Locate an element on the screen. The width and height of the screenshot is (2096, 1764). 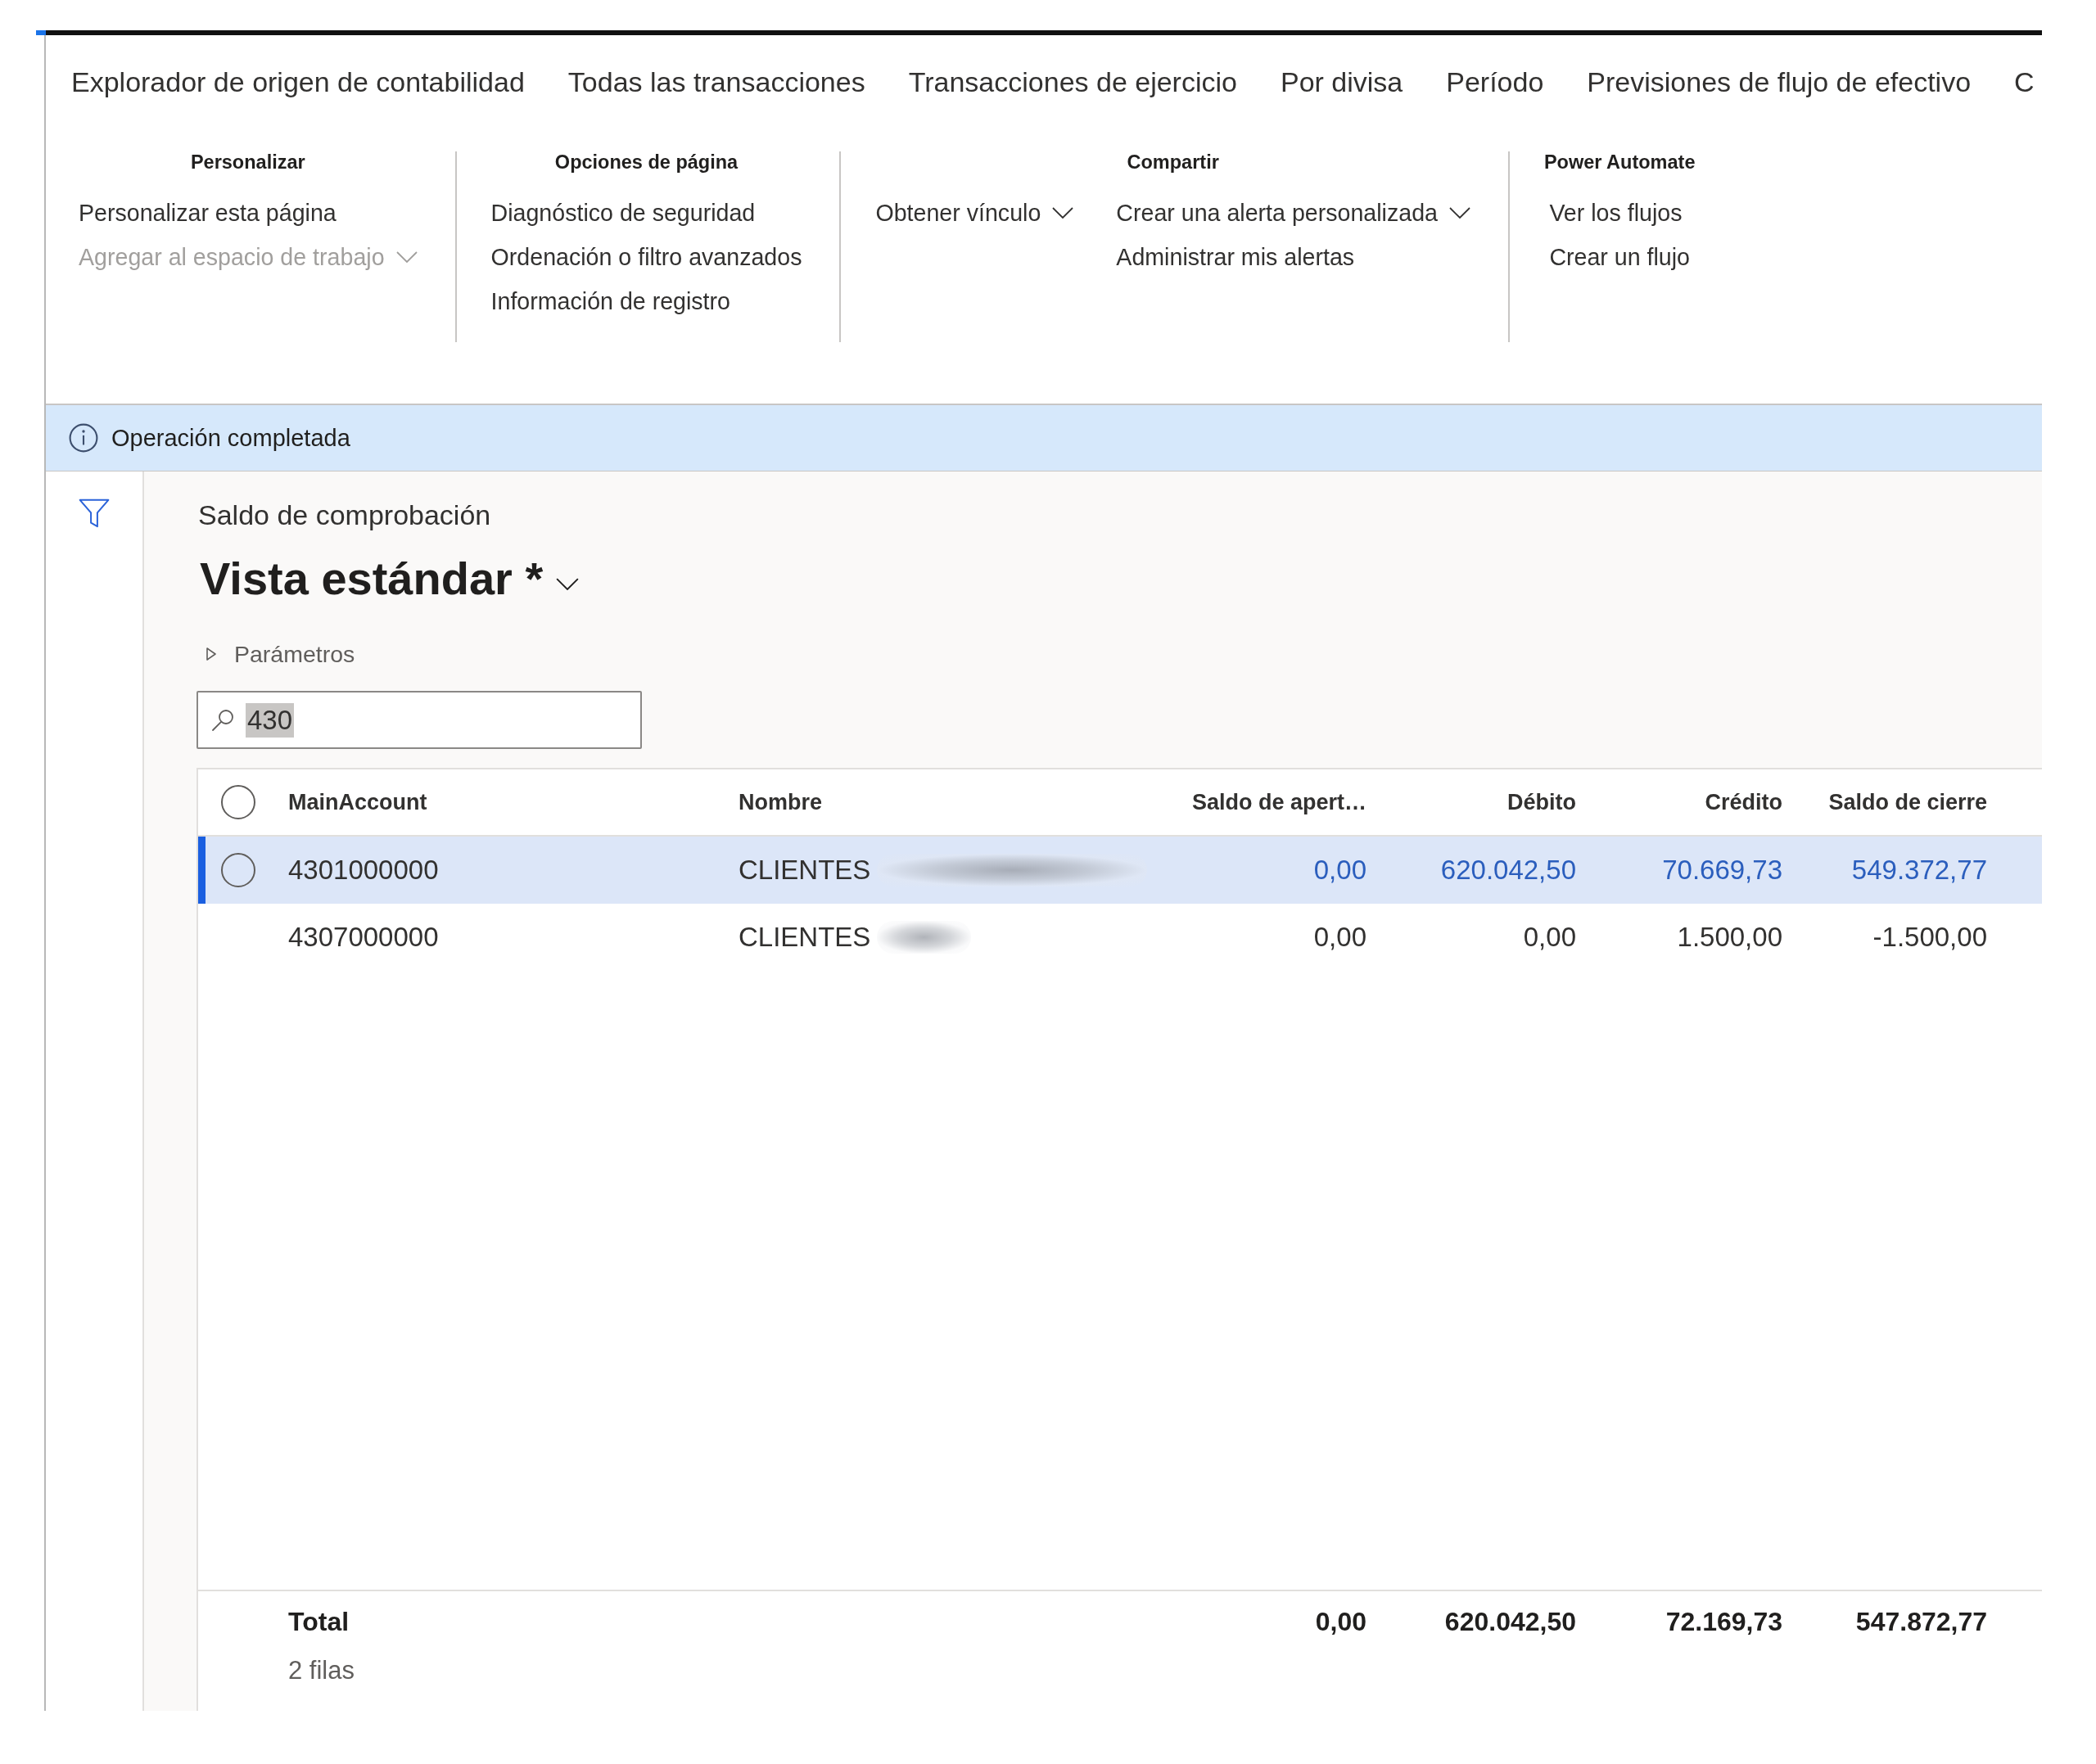
ribbon-button: Crear un flujo is located at coordinates (1620, 257).